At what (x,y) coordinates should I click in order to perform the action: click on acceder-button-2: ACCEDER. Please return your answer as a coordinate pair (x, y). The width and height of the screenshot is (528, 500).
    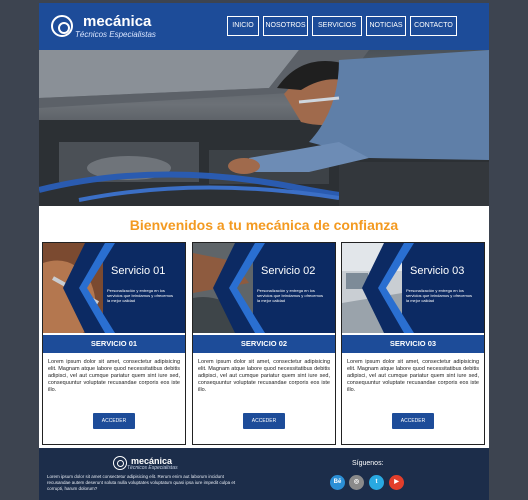
    Looking at the image, I should click on (264, 421).